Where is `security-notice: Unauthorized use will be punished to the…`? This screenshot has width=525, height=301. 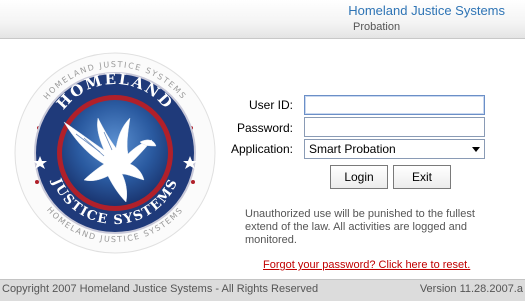
security-notice: Unauthorized use will be punished to the… is located at coordinates (360, 227).